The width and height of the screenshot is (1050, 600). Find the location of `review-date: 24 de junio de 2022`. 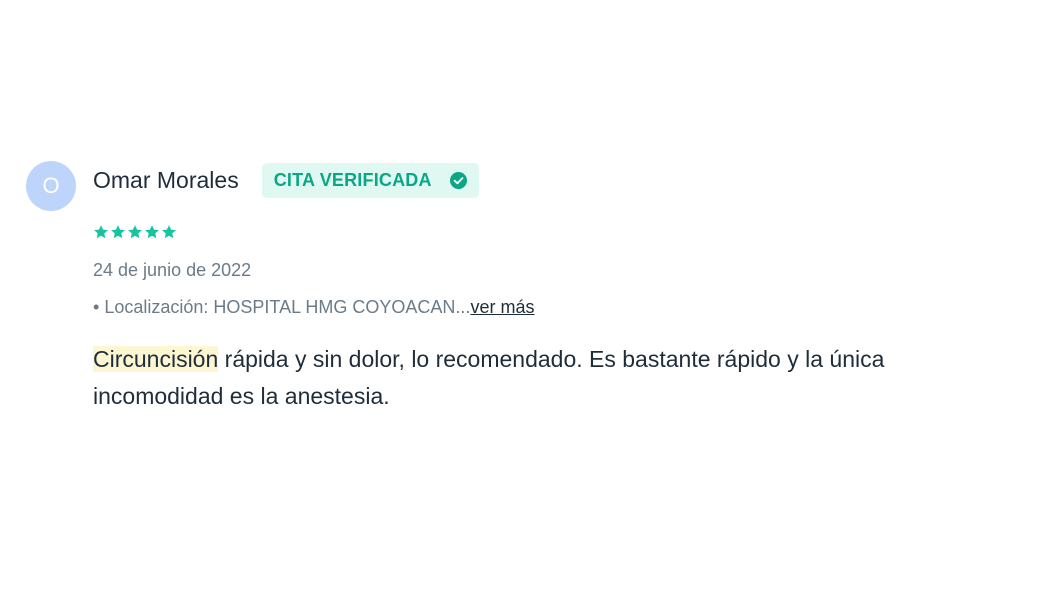

review-date: 24 de junio de 2022 is located at coordinates (172, 270).